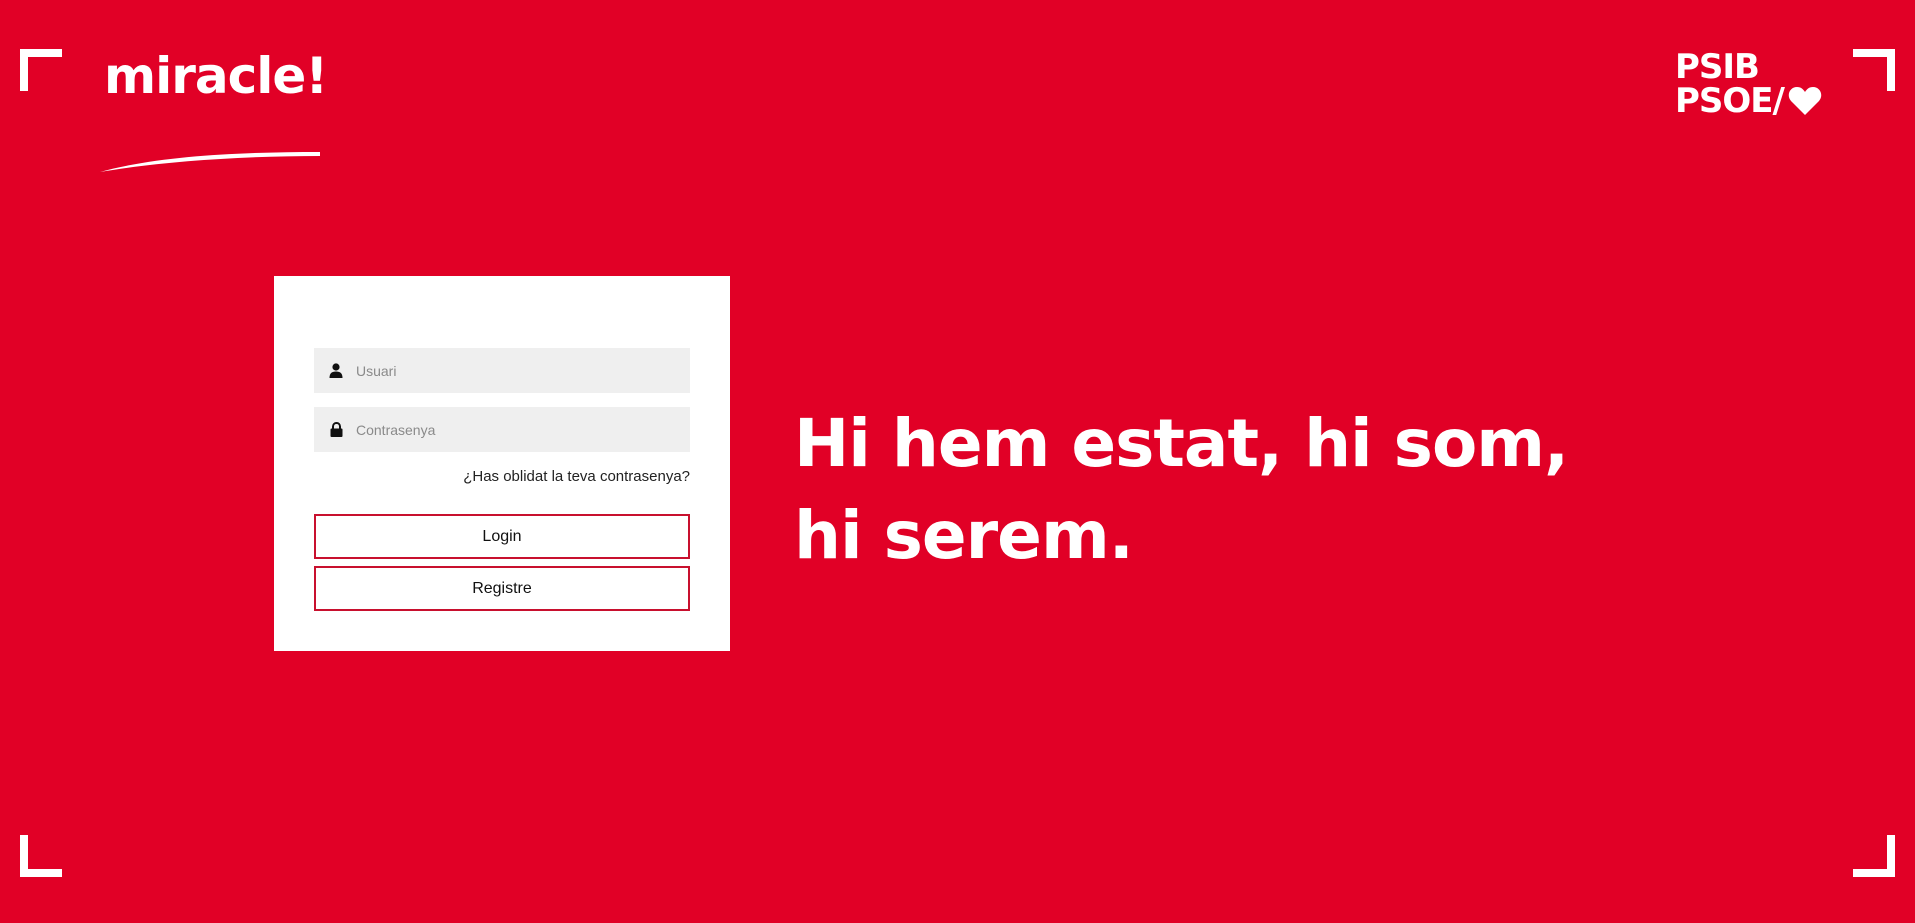  Describe the element at coordinates (1874, 70) in the screenshot. I see `corner-bracket-top-right` at that location.